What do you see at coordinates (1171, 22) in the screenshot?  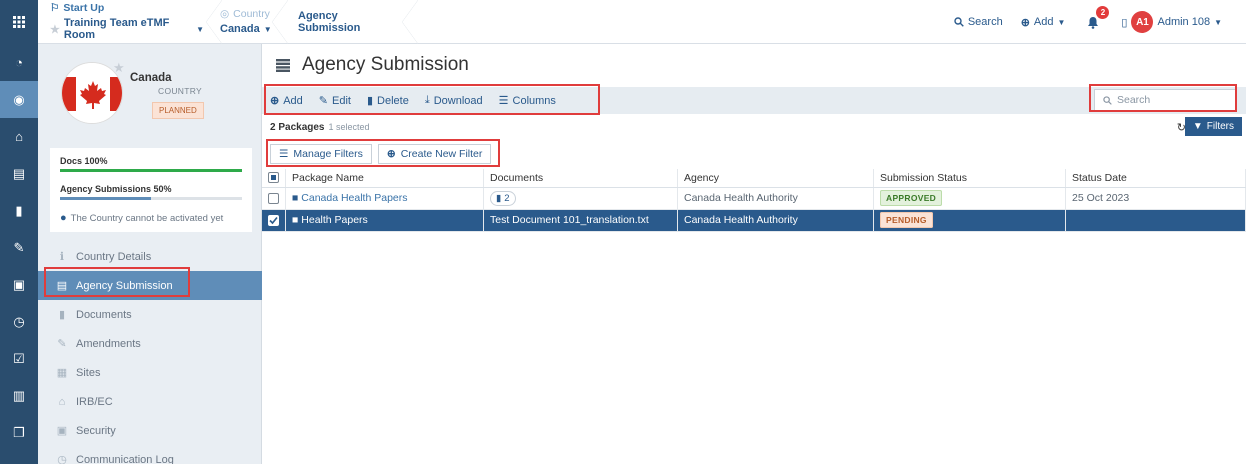 I see `user-menu: ▯ A1 Admin 108 ▼` at bounding box center [1171, 22].